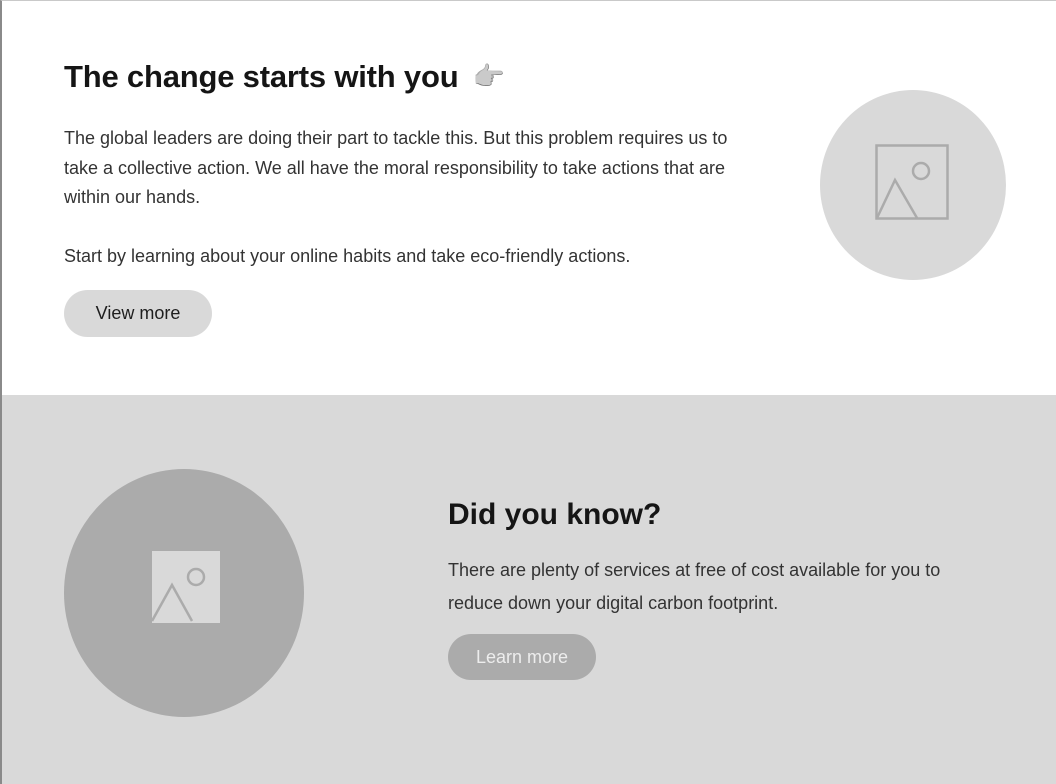 The width and height of the screenshot is (1056, 784). I want to click on pointing-hand-icon: 👉, so click(489, 77).